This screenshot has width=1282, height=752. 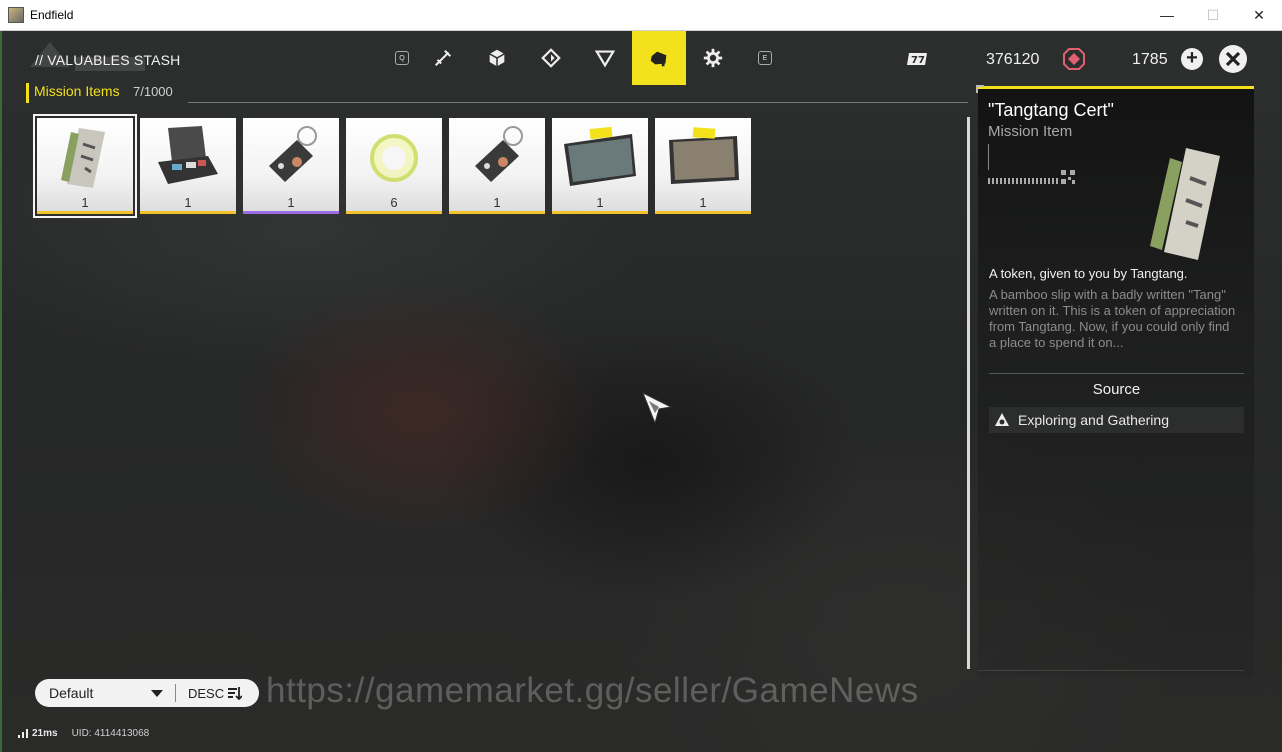 I want to click on item-slot-photo-1: 1, so click(x=600, y=166).